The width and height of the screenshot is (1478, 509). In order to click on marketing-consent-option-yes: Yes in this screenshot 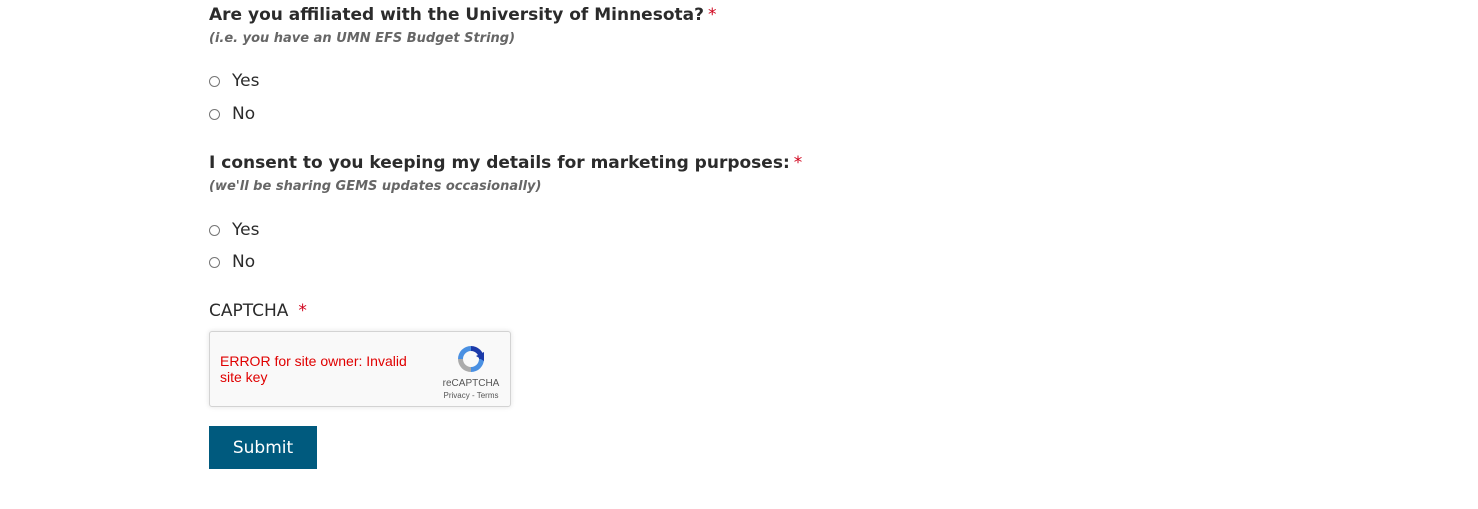, I will do `click(234, 230)`.